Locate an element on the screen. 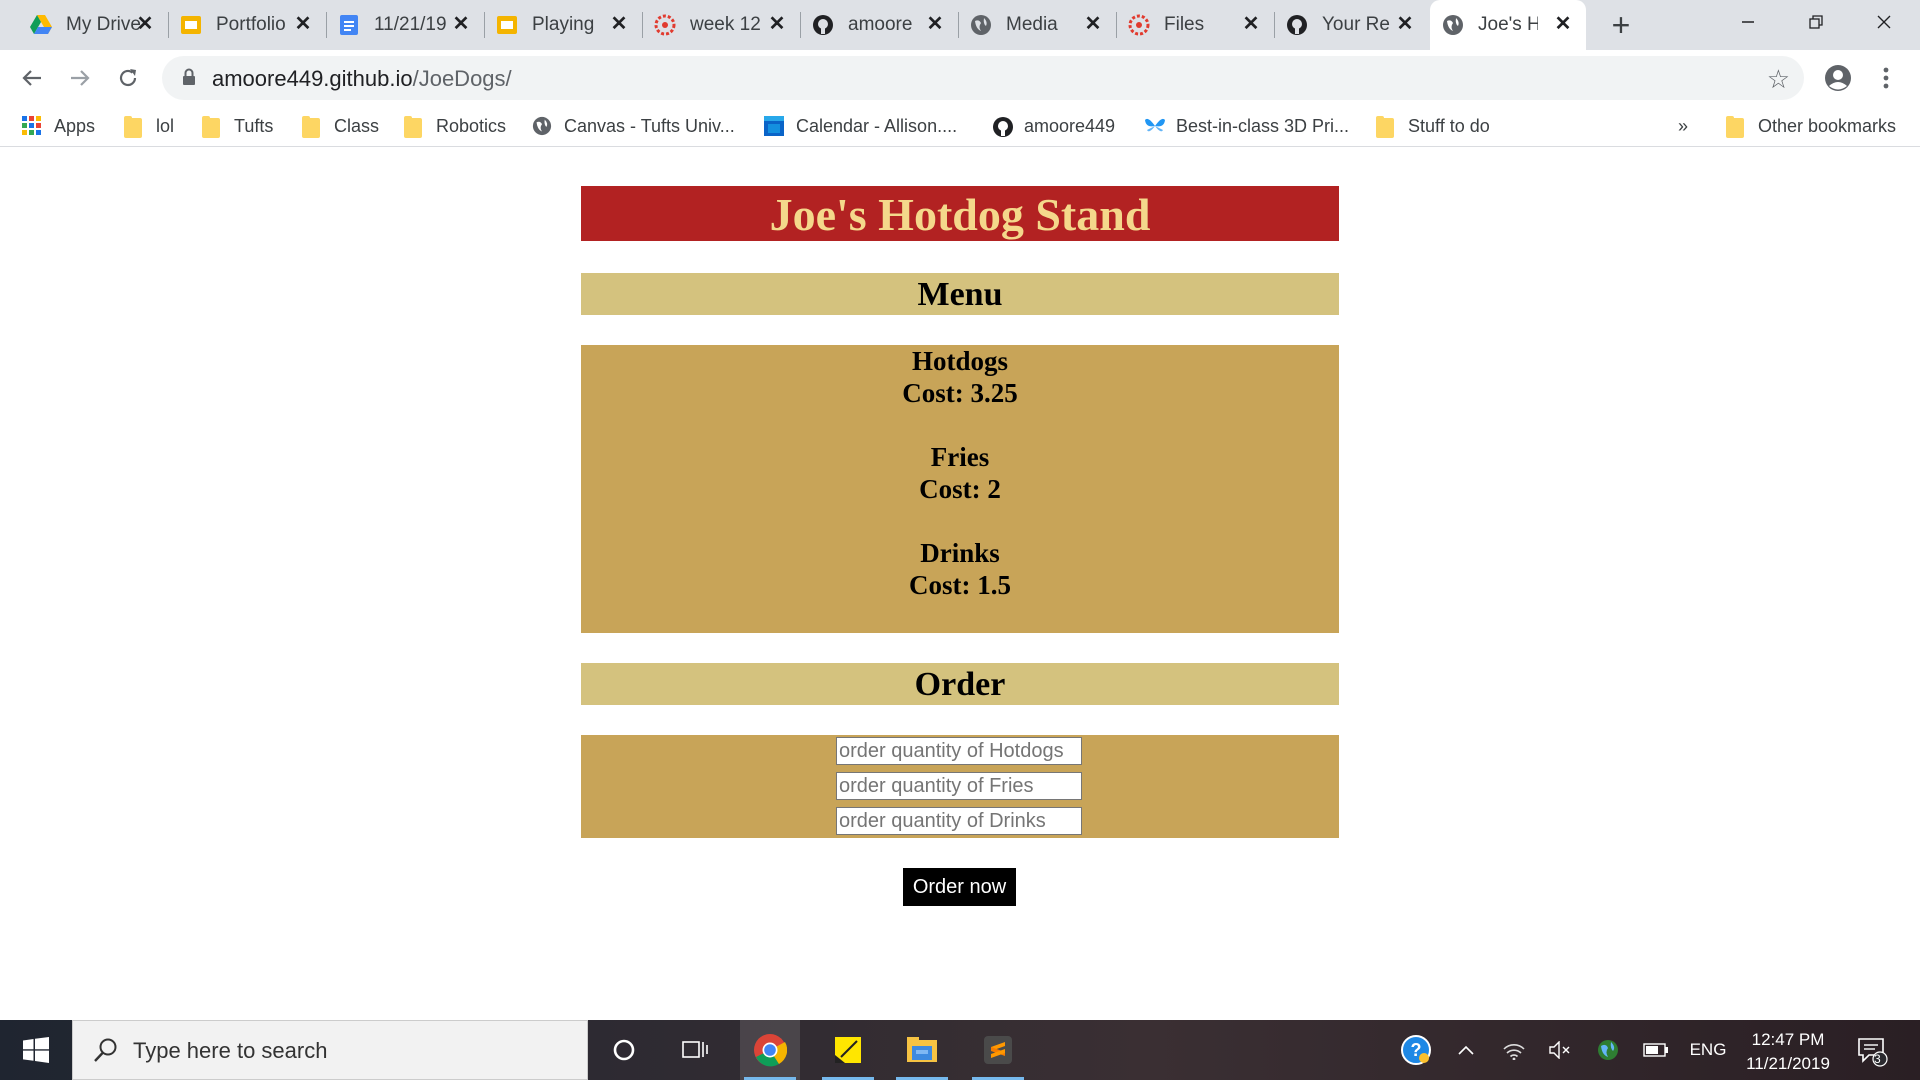 This screenshot has width=1920, height=1080. wifi-icon is located at coordinates (1514, 1050).